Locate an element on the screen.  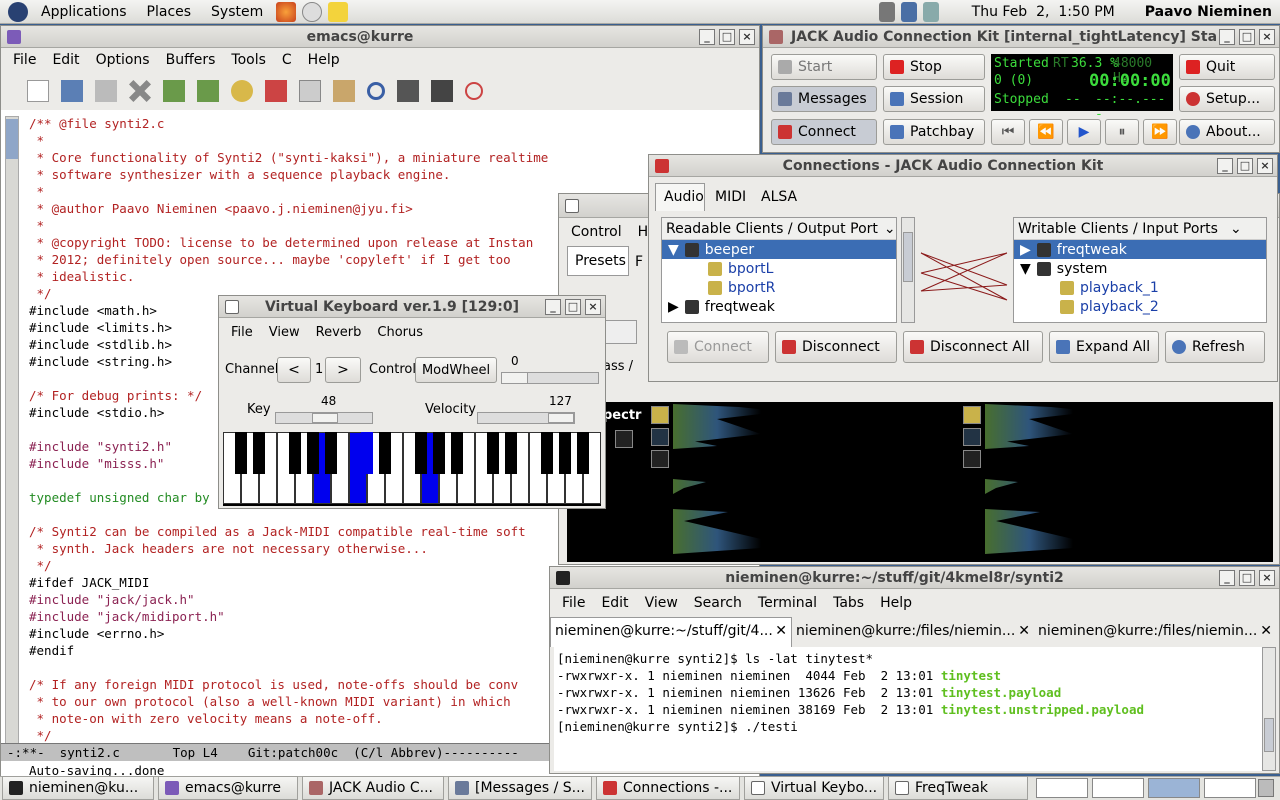
close-tab-icon: ✕ is located at coordinates (781, 632).